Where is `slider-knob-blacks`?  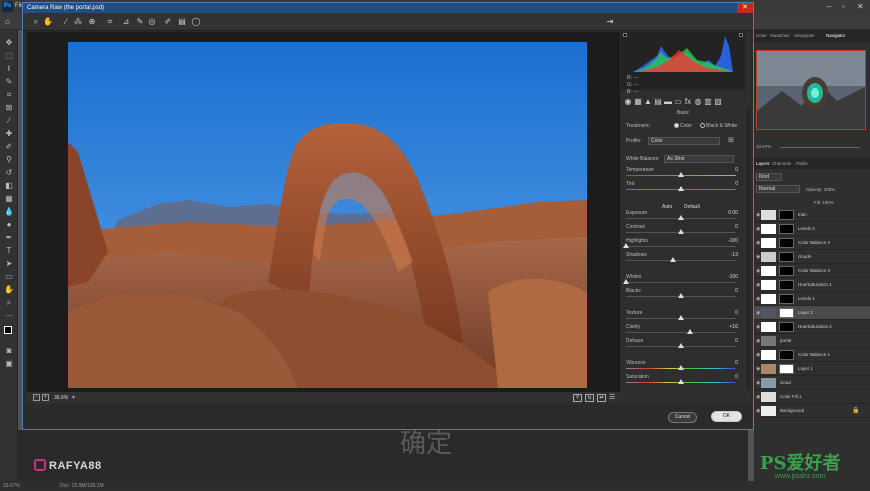 slider-knob-blacks is located at coordinates (681, 295).